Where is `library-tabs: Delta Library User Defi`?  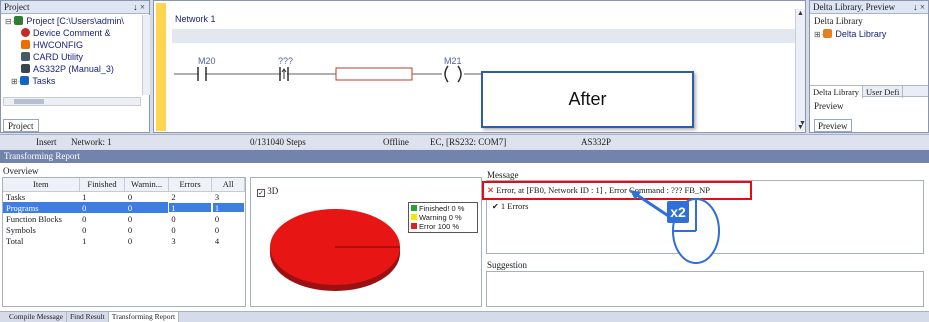
library-tabs: Delta Library User Defi is located at coordinates (869, 91).